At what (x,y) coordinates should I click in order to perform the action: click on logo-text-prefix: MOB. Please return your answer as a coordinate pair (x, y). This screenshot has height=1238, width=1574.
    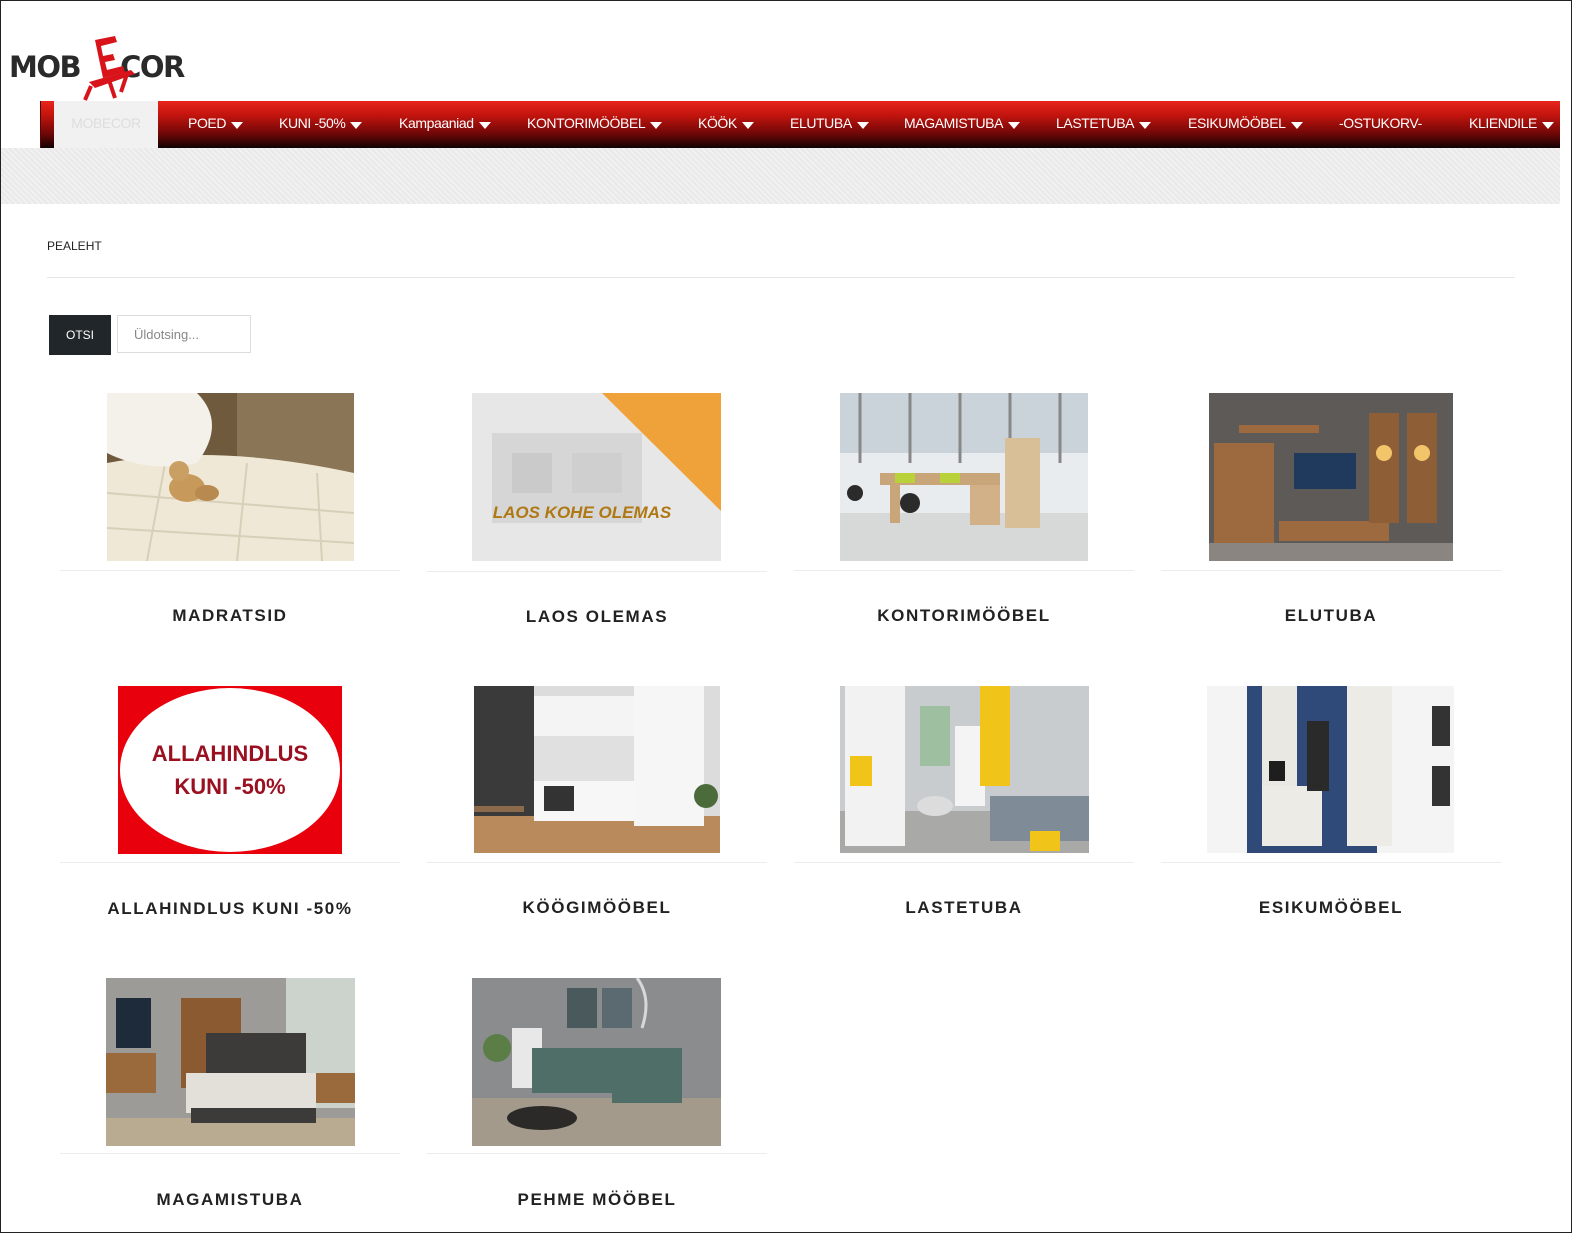
    Looking at the image, I should click on (45, 67).